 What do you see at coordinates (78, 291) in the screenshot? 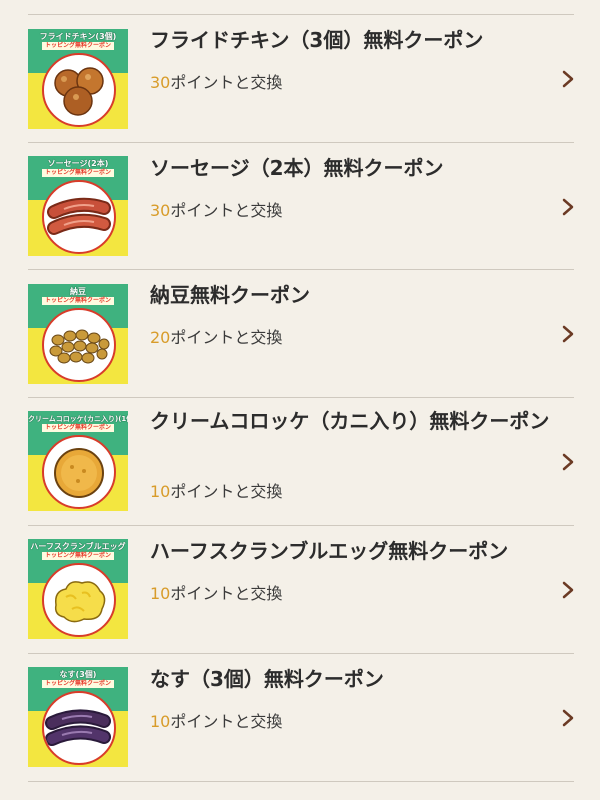
I see `thumbnail-title: 納豆` at bounding box center [78, 291].